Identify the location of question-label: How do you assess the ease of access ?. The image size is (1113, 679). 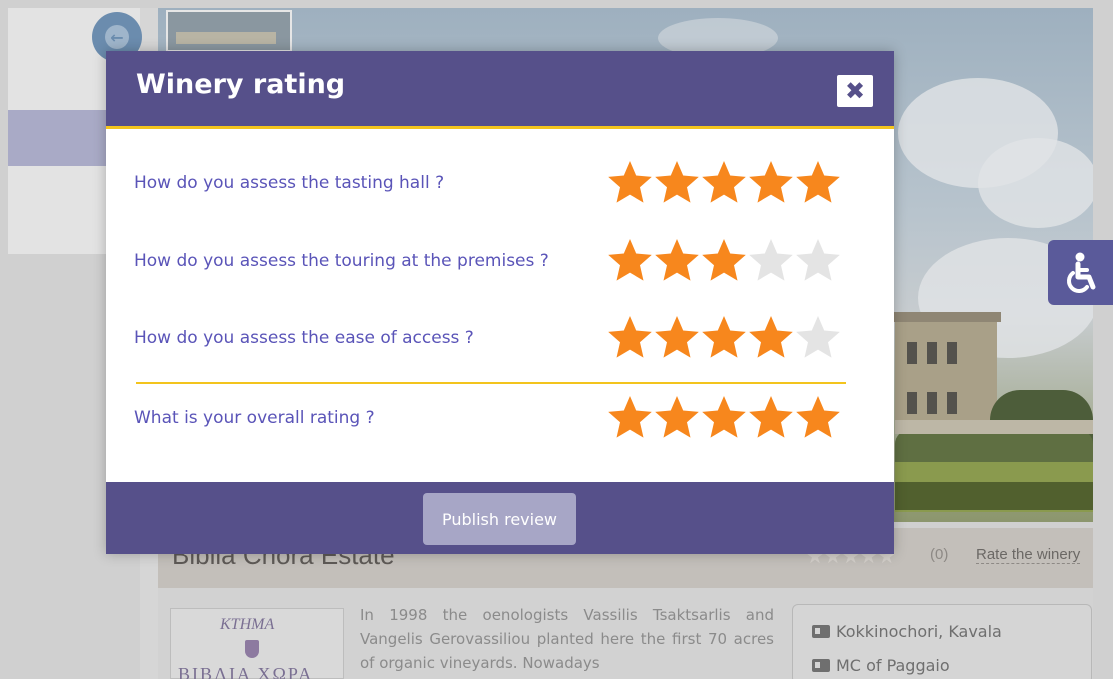
(304, 338).